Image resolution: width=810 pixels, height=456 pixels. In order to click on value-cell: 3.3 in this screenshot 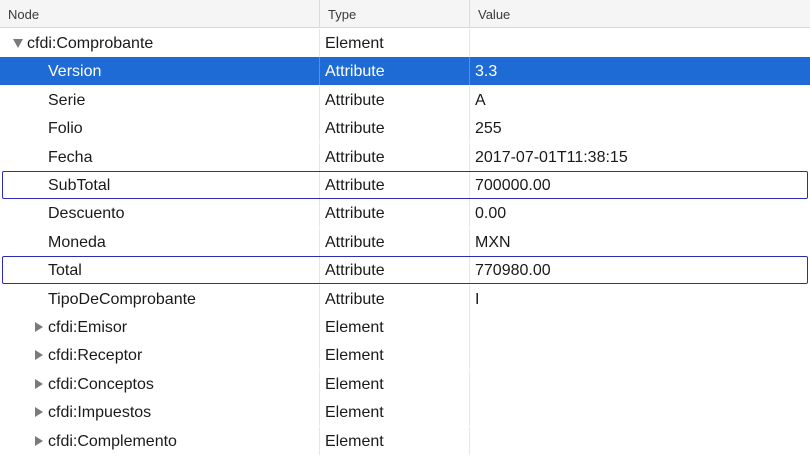, I will do `click(639, 71)`.